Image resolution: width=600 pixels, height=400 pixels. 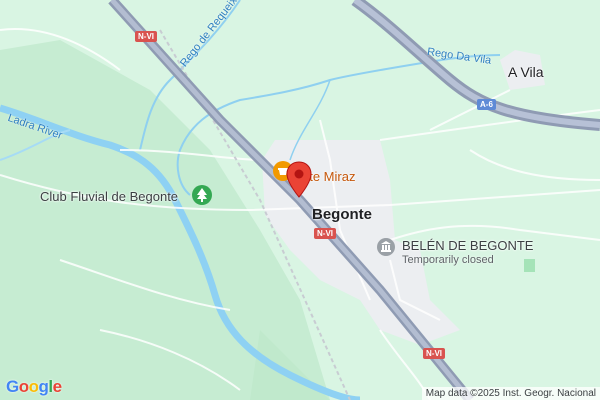 What do you see at coordinates (34, 386) in the screenshot?
I see `google-logo: Google` at bounding box center [34, 386].